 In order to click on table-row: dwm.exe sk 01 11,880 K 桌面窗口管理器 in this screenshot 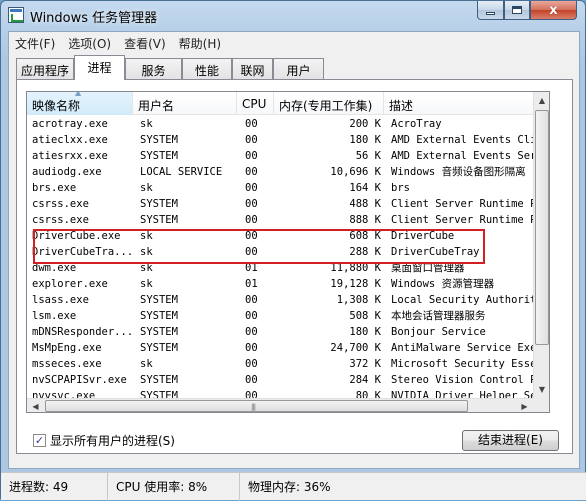, I will do `click(280, 268)`.